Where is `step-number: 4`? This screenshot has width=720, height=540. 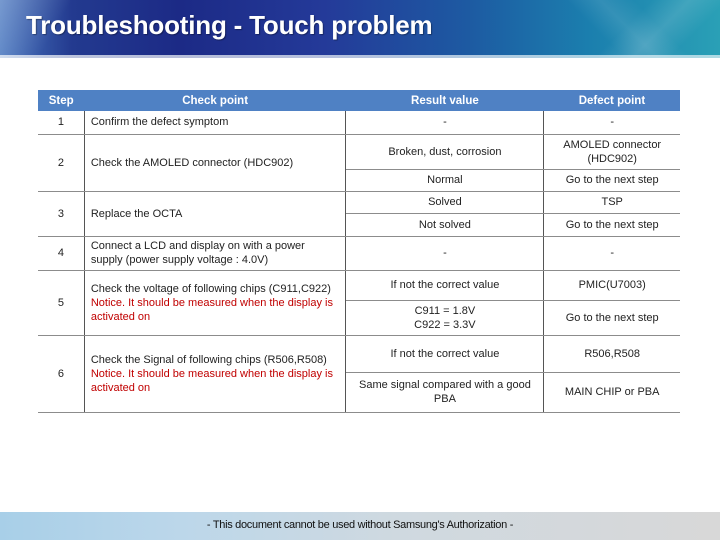 step-number: 4 is located at coordinates (61, 253).